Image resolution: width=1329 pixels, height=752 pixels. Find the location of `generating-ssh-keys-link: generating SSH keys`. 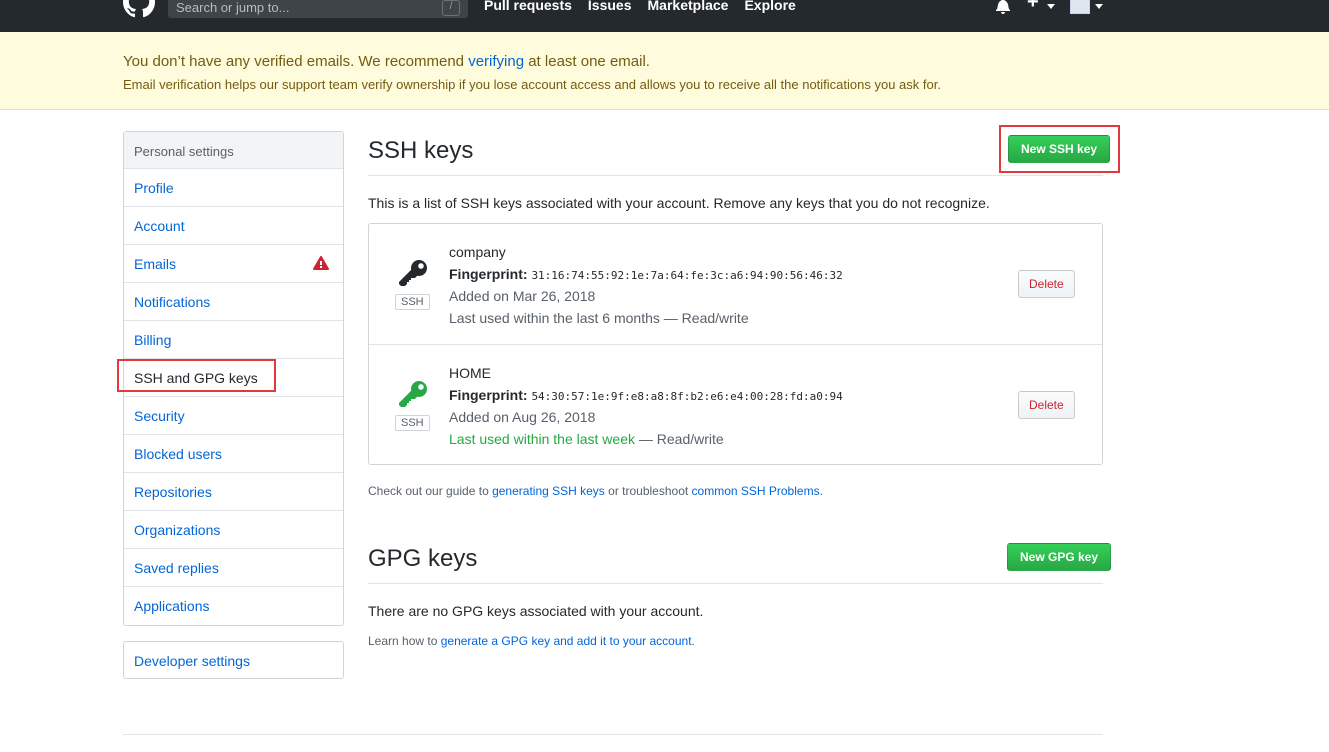

generating-ssh-keys-link: generating SSH keys is located at coordinates (548, 491).